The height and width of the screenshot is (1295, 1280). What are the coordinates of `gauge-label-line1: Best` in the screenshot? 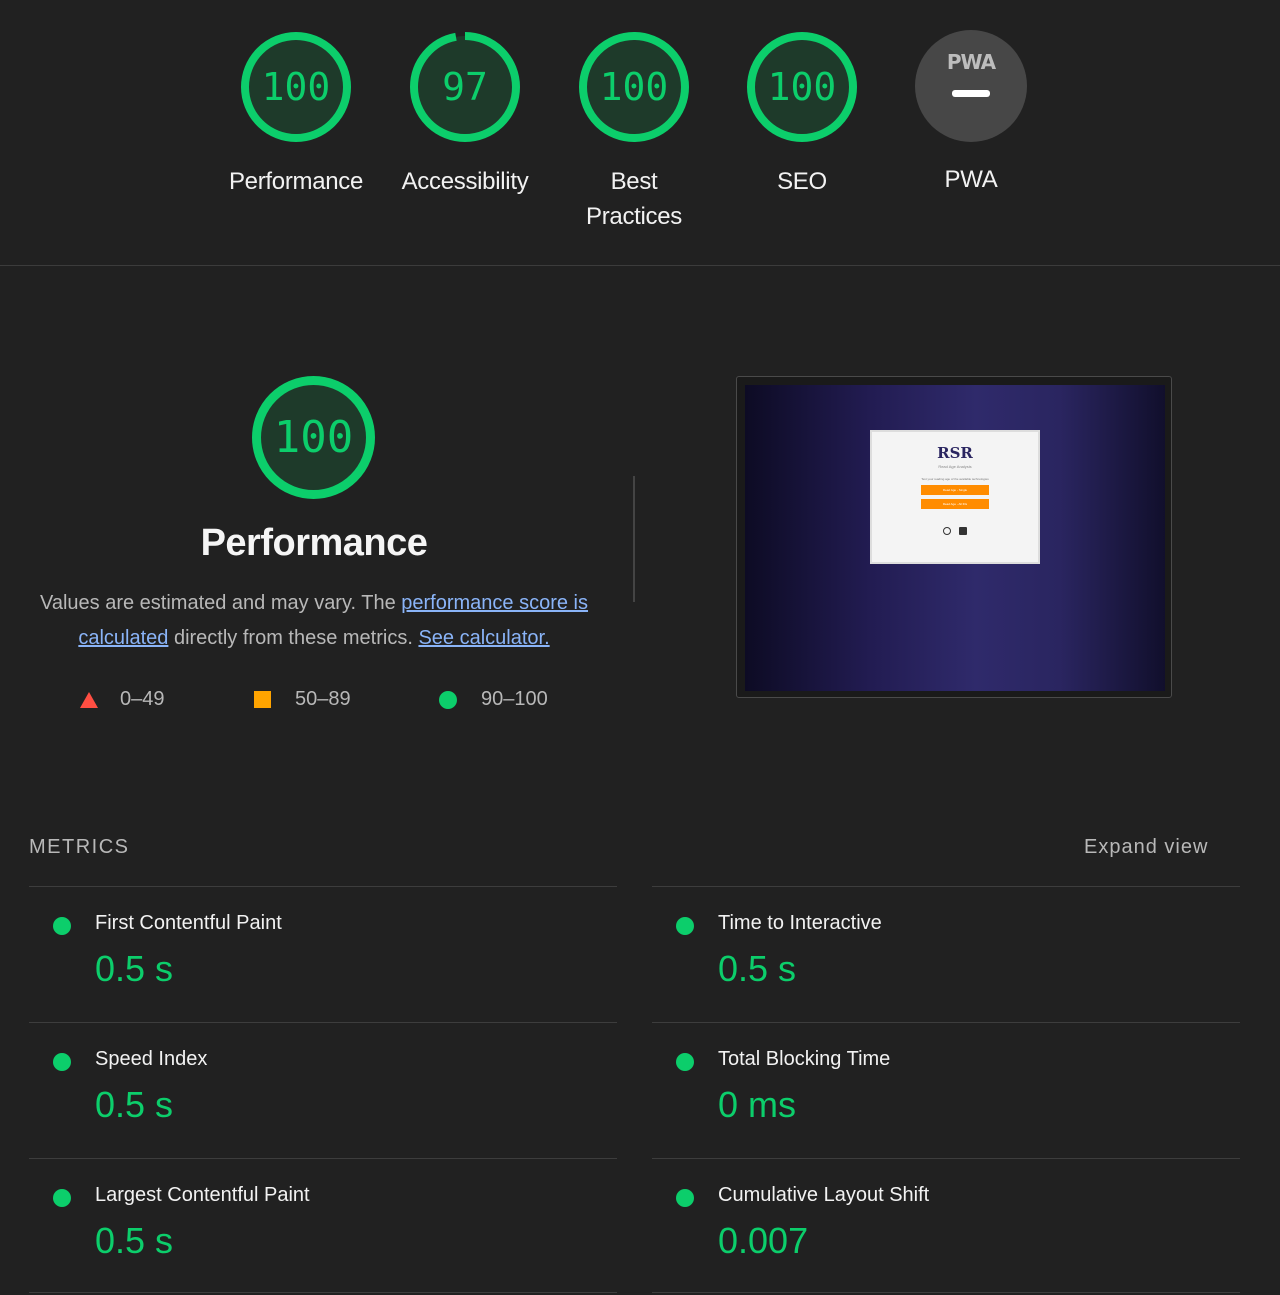 It's located at (634, 181).